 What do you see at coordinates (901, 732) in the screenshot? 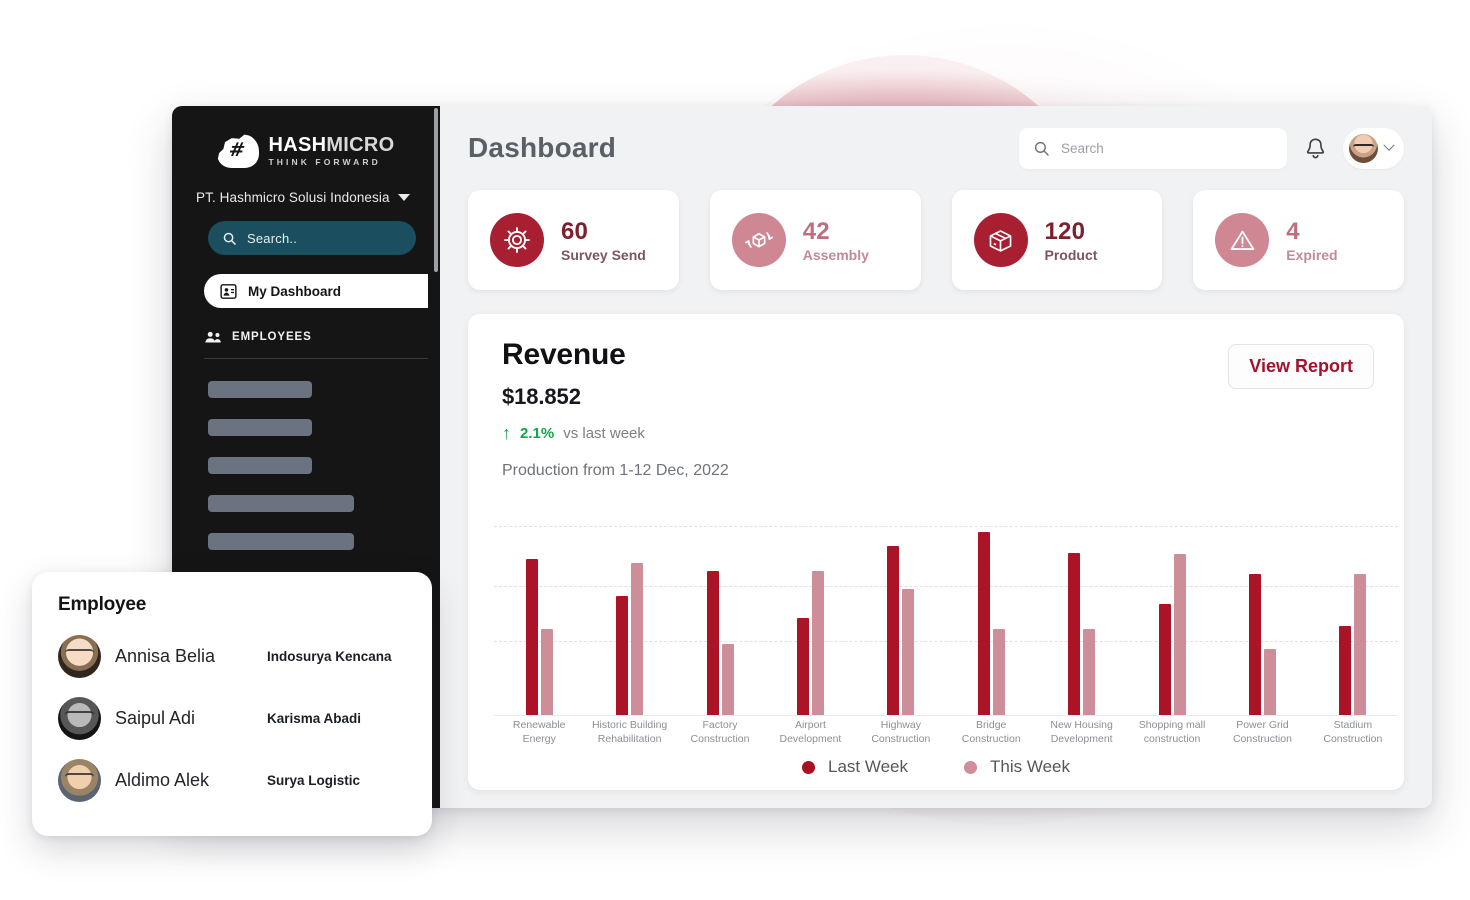
I see `x-axis-label: Highway Construction` at bounding box center [901, 732].